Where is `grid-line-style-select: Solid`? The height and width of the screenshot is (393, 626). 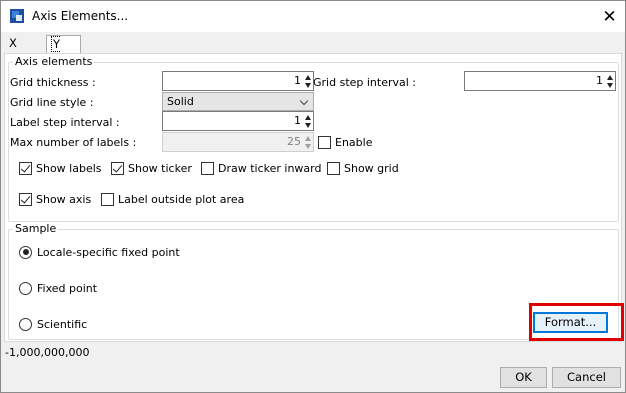
grid-line-style-select: Solid is located at coordinates (238, 101).